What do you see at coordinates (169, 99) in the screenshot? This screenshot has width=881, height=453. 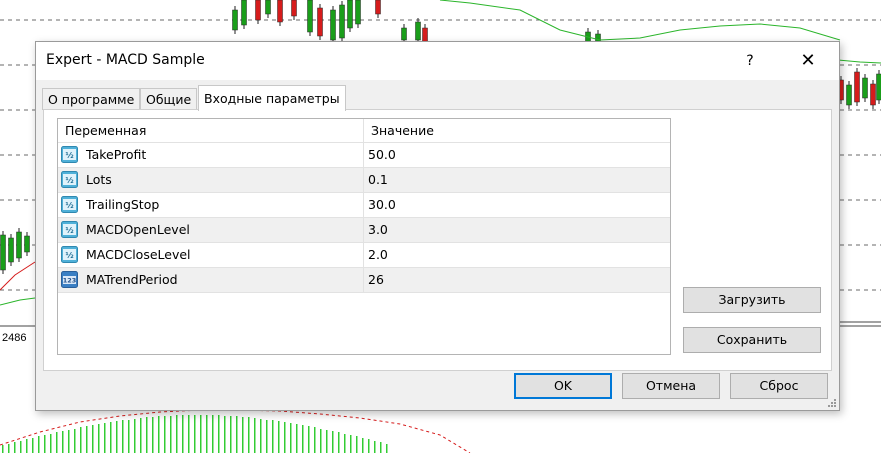 I see `tab-common: Общие` at bounding box center [169, 99].